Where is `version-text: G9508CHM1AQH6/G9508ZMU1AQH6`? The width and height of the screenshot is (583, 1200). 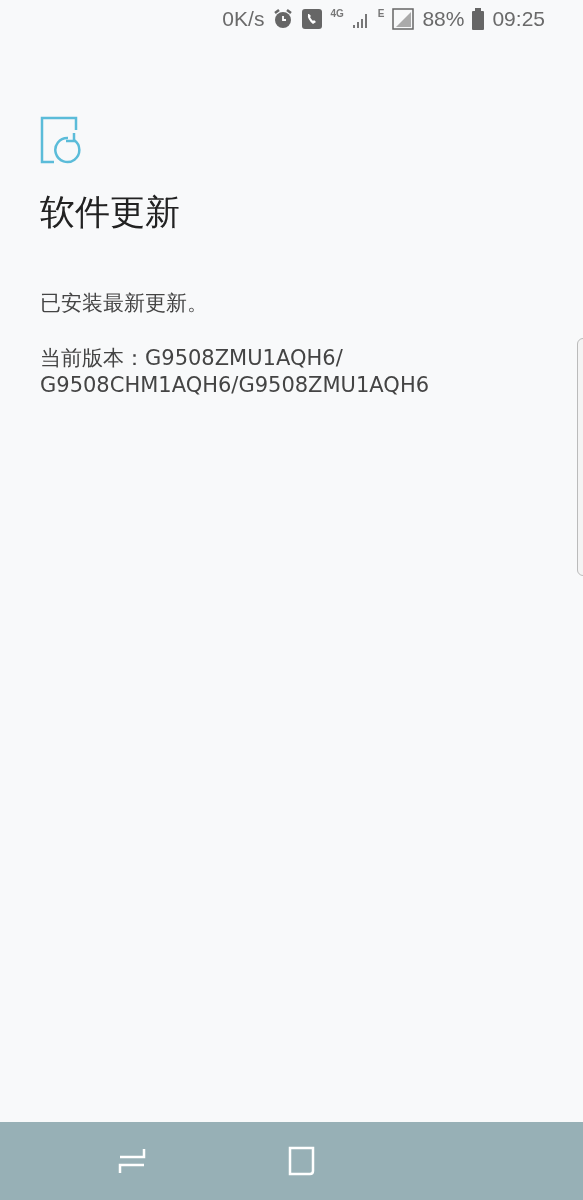
version-text: G9508CHM1AQH6/G9508ZMU1AQH6 is located at coordinates (235, 386).